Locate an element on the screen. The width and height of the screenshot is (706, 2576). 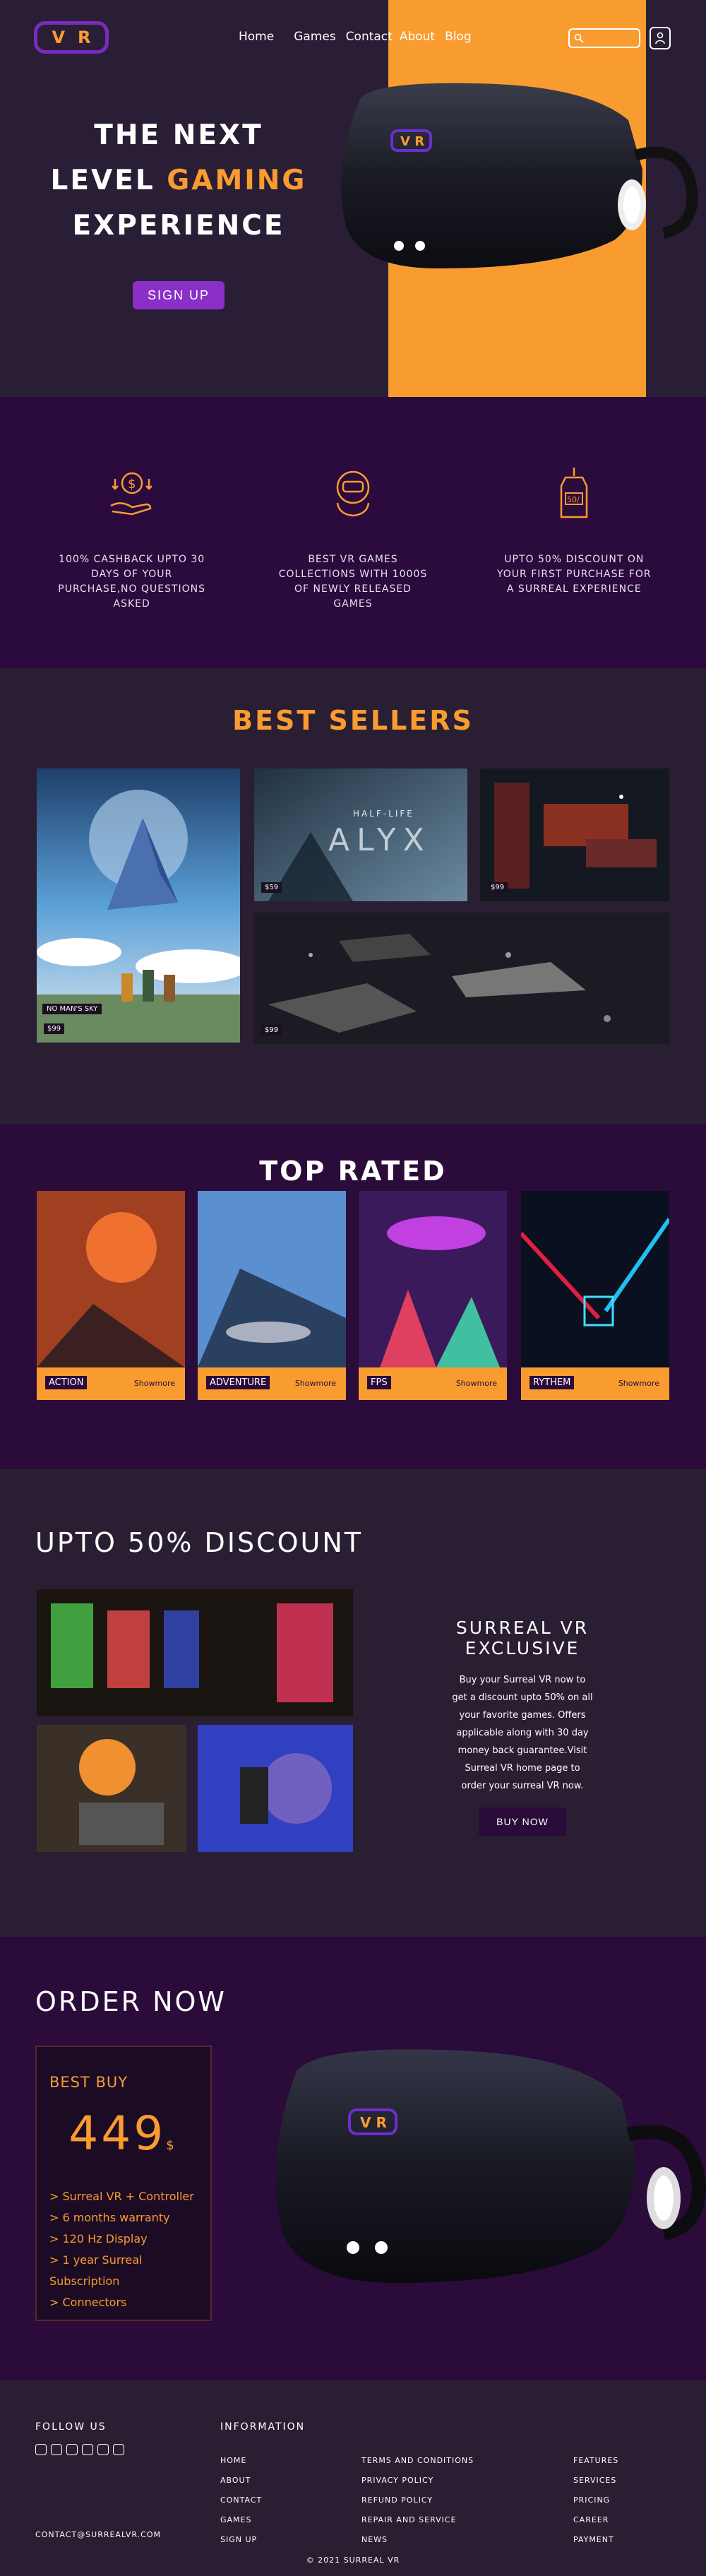
footer-col-1: HOME ABOUT CONTACT GAMES SIGN UP is located at coordinates (241, 2500).